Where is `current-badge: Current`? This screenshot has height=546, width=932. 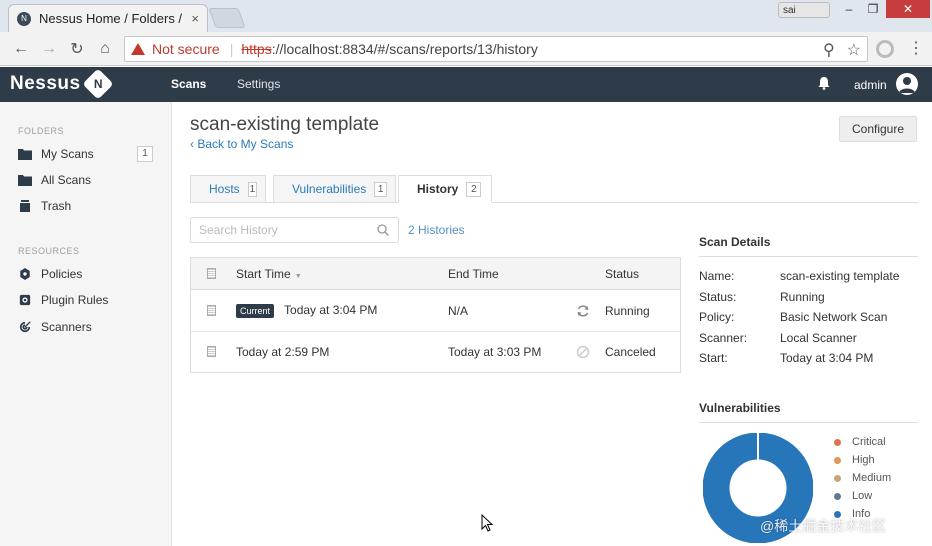
current-badge: Current is located at coordinates (255, 310).